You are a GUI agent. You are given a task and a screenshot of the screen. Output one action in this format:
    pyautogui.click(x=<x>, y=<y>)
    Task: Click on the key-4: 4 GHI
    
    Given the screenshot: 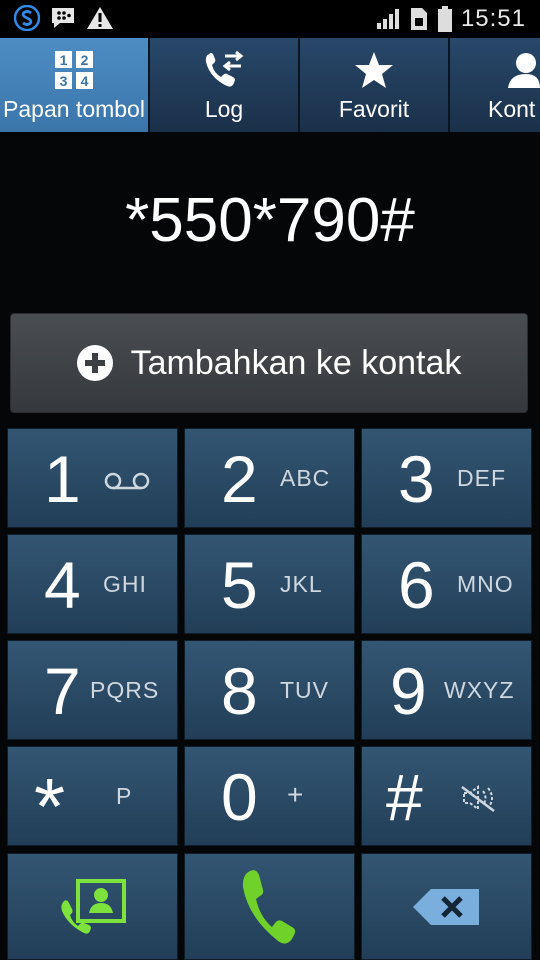 What is the action you would take?
    pyautogui.click(x=92, y=584)
    